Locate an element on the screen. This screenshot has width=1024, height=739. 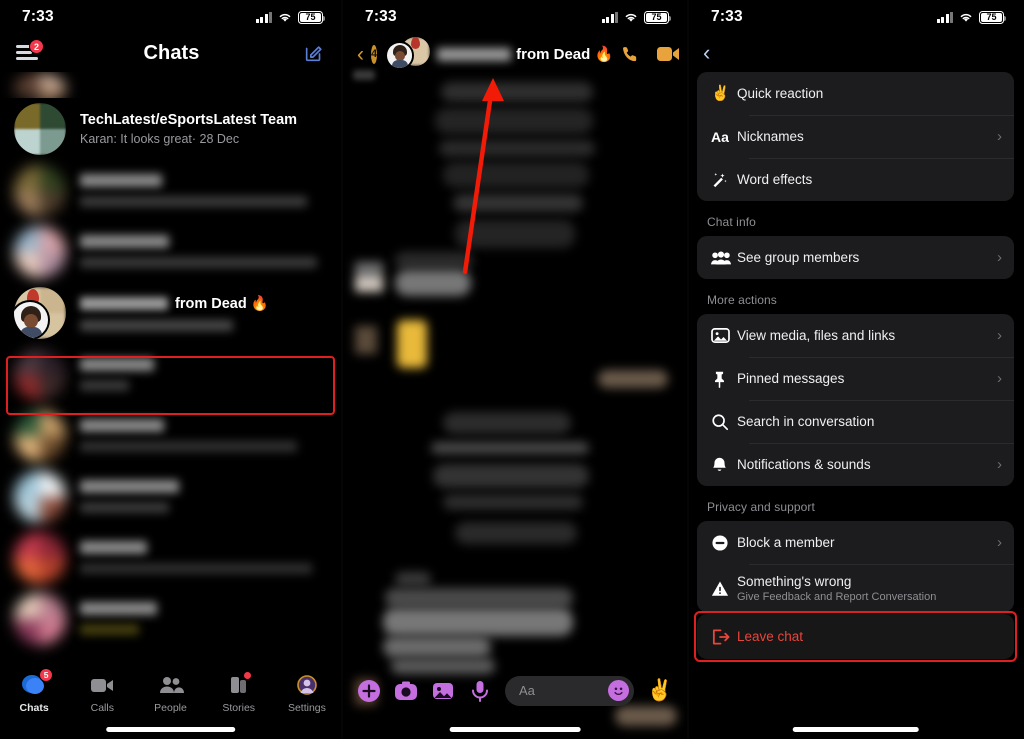
option-see-group-members: See group members › is located at coordinates (855, 257).